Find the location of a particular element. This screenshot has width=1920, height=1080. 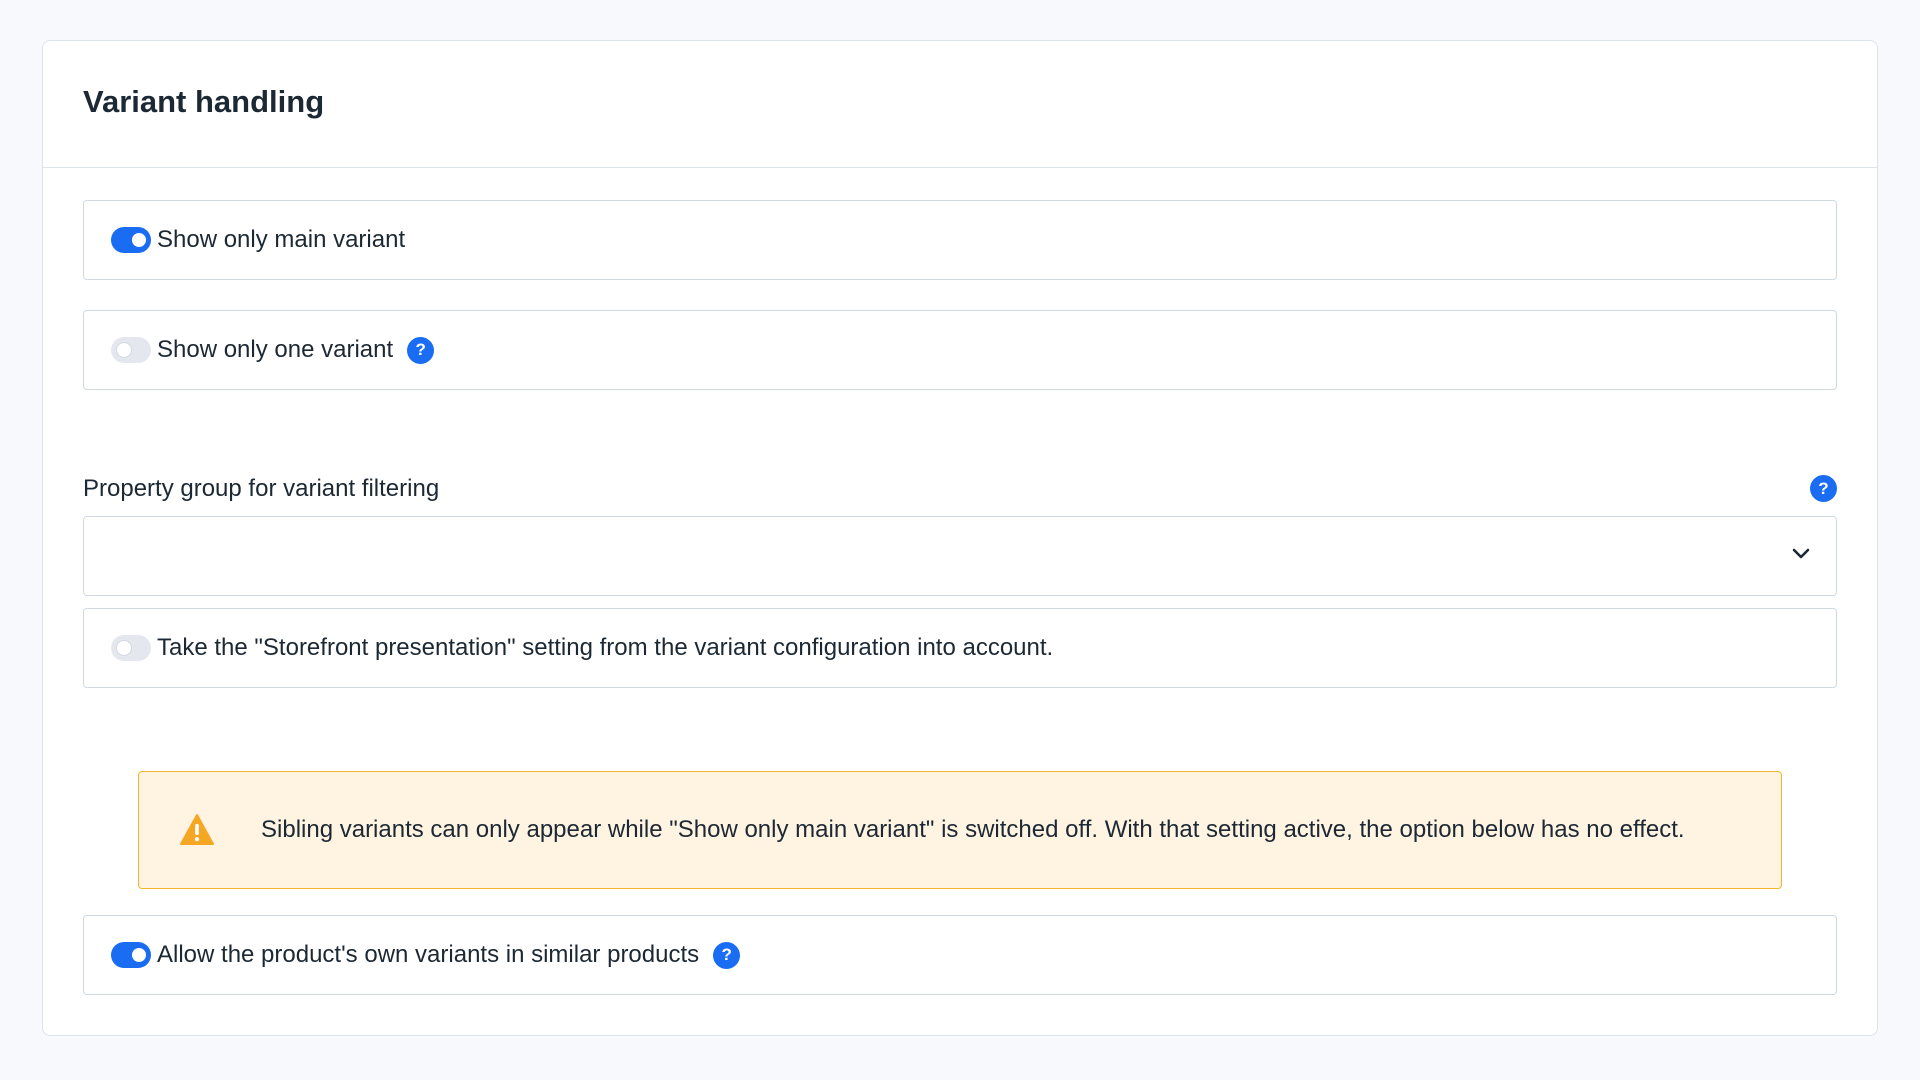

property-group-select is located at coordinates (960, 556).